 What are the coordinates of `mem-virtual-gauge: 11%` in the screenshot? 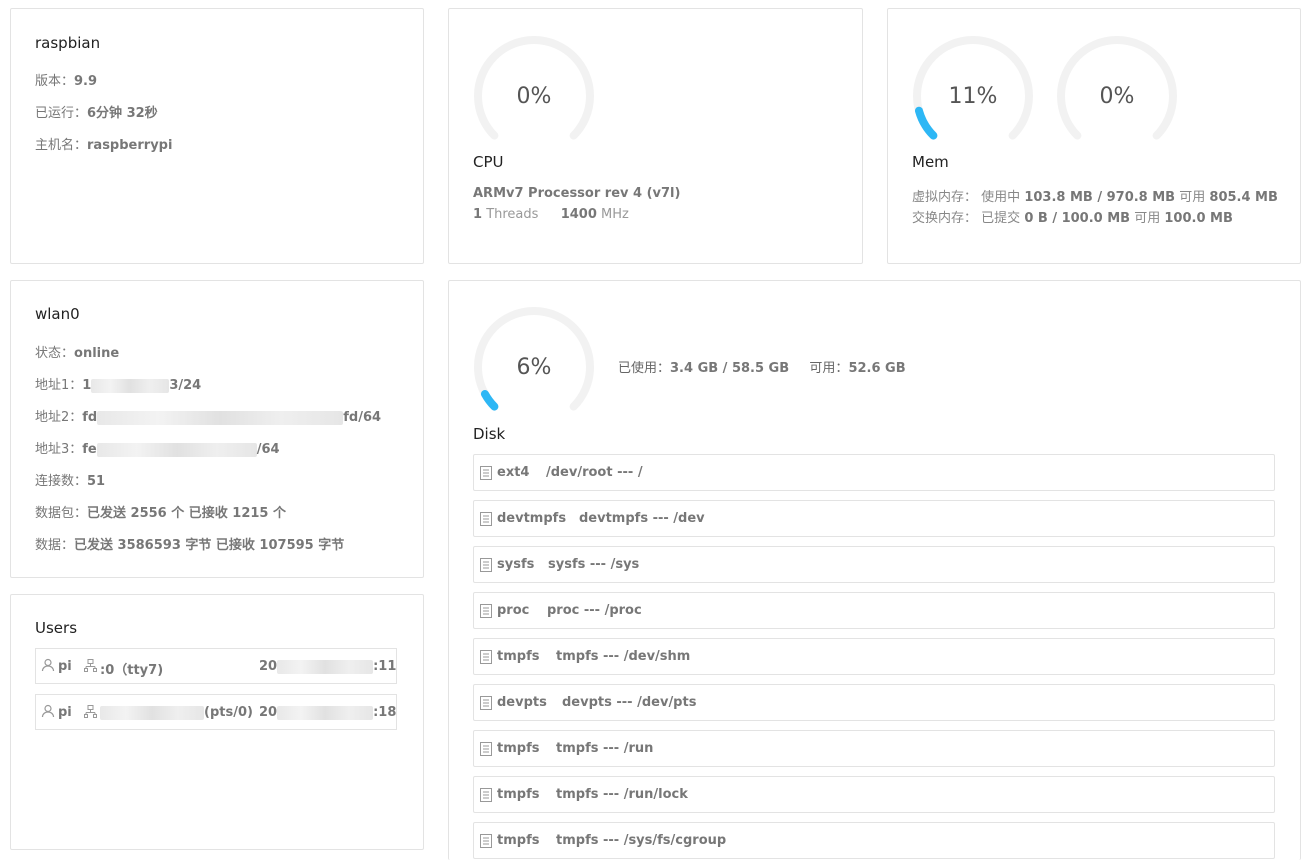 It's located at (973, 96).